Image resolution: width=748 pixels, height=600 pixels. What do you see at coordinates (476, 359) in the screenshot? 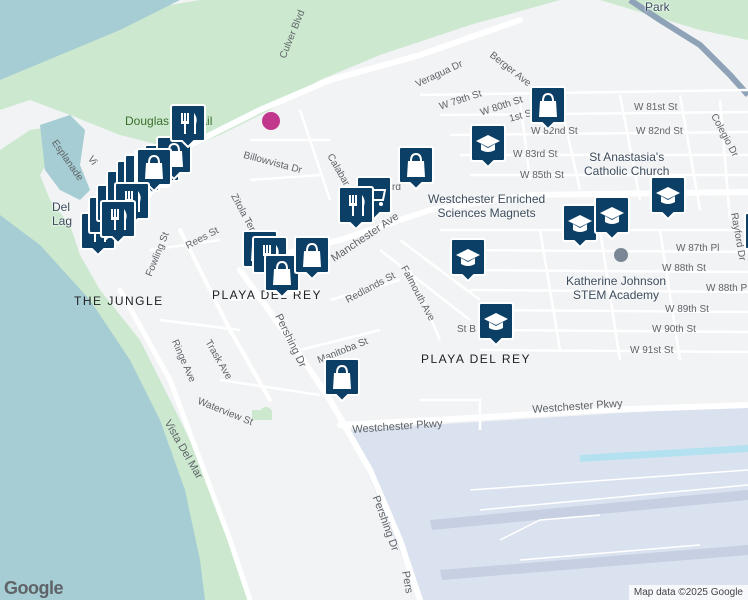
I see `neighborhood-label: PLAYA DEL REY` at bounding box center [476, 359].